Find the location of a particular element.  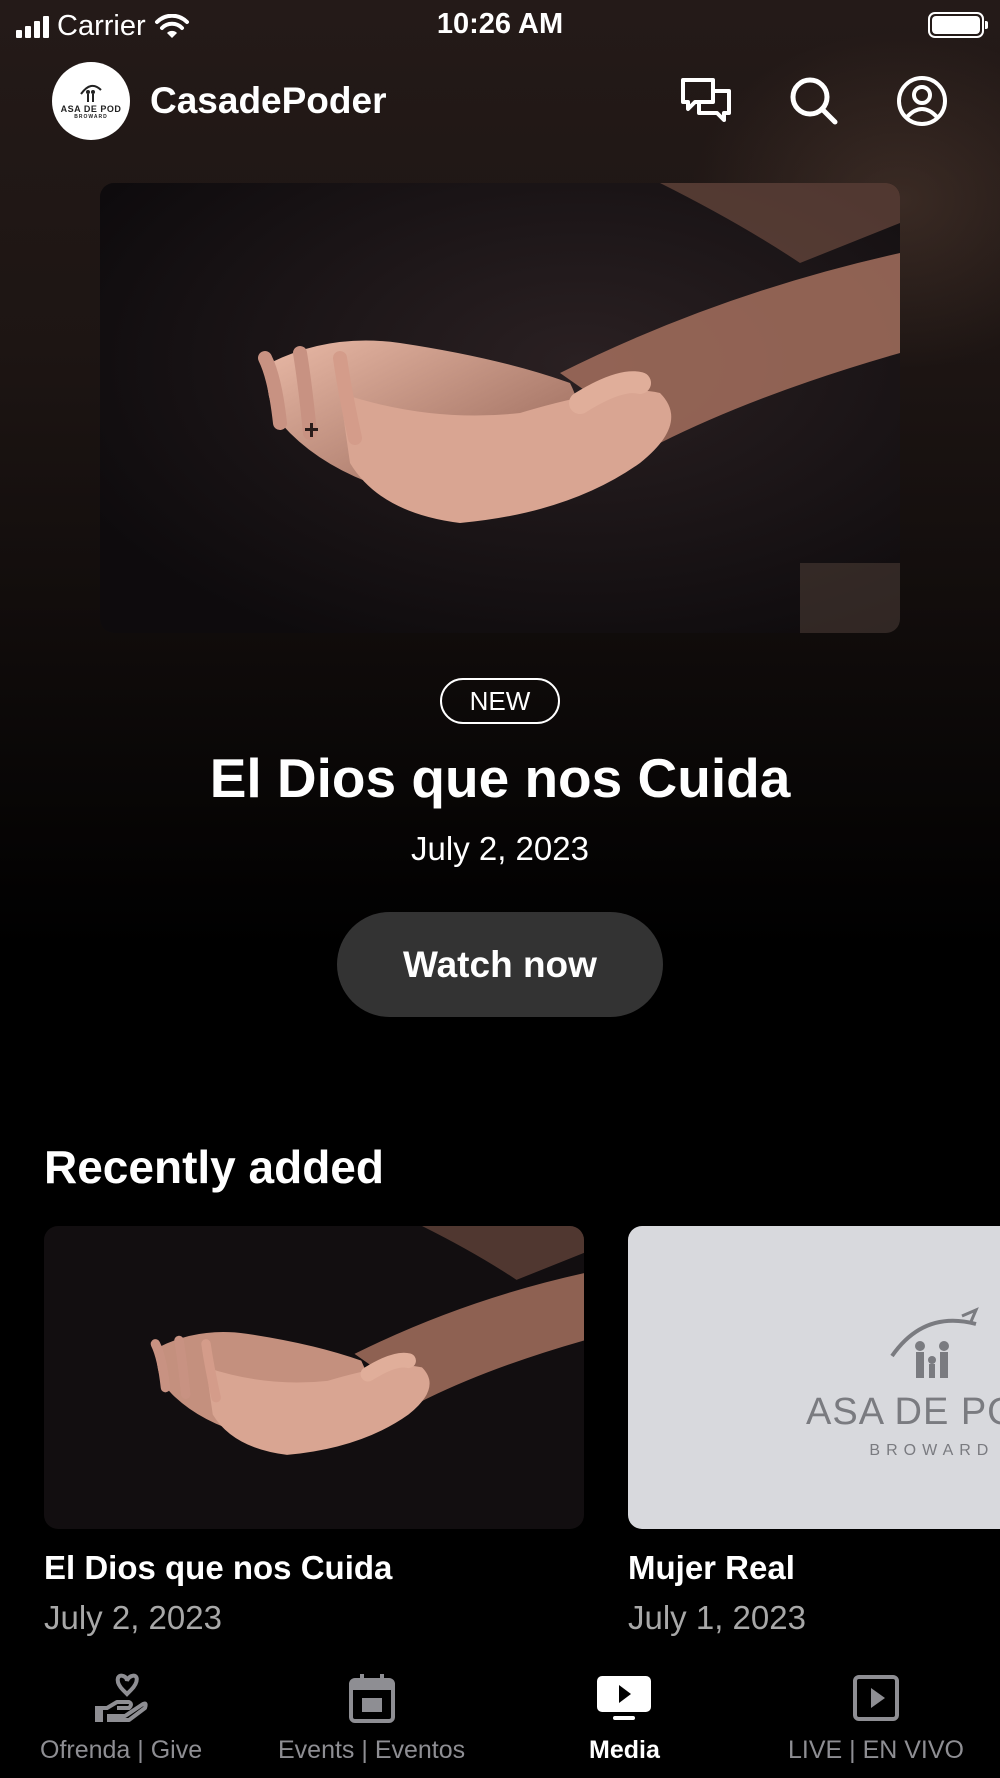

media-date: July 1, 2023 is located at coordinates (717, 1617).